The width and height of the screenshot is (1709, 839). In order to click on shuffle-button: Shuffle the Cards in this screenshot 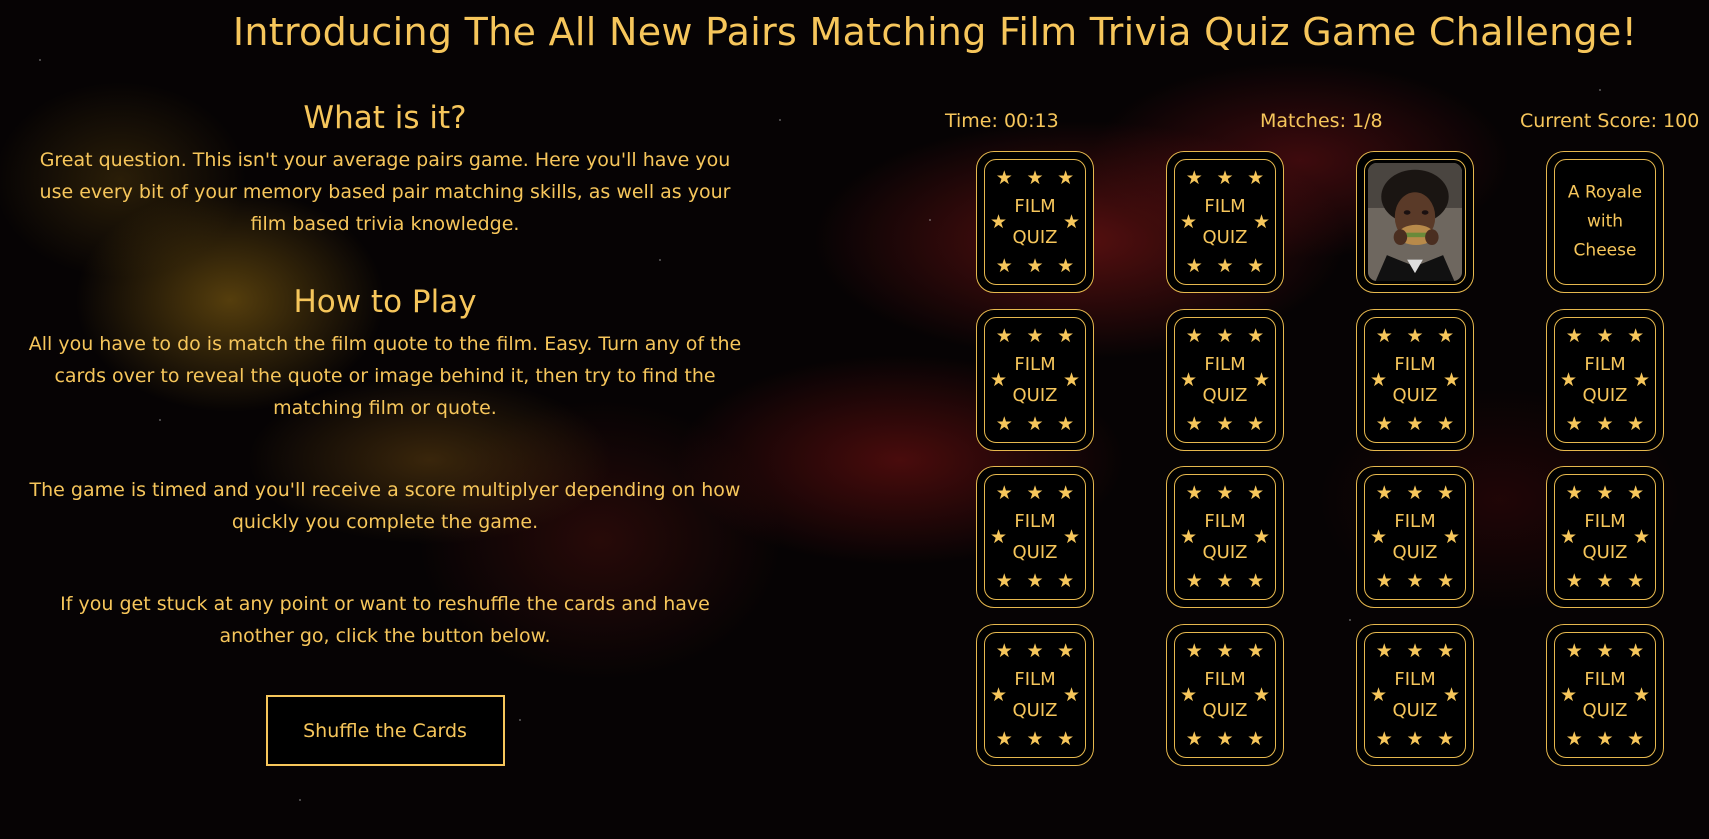, I will do `click(385, 730)`.